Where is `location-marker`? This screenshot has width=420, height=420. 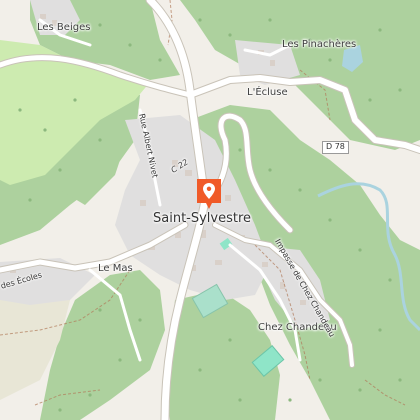
location-marker is located at coordinates (209, 194).